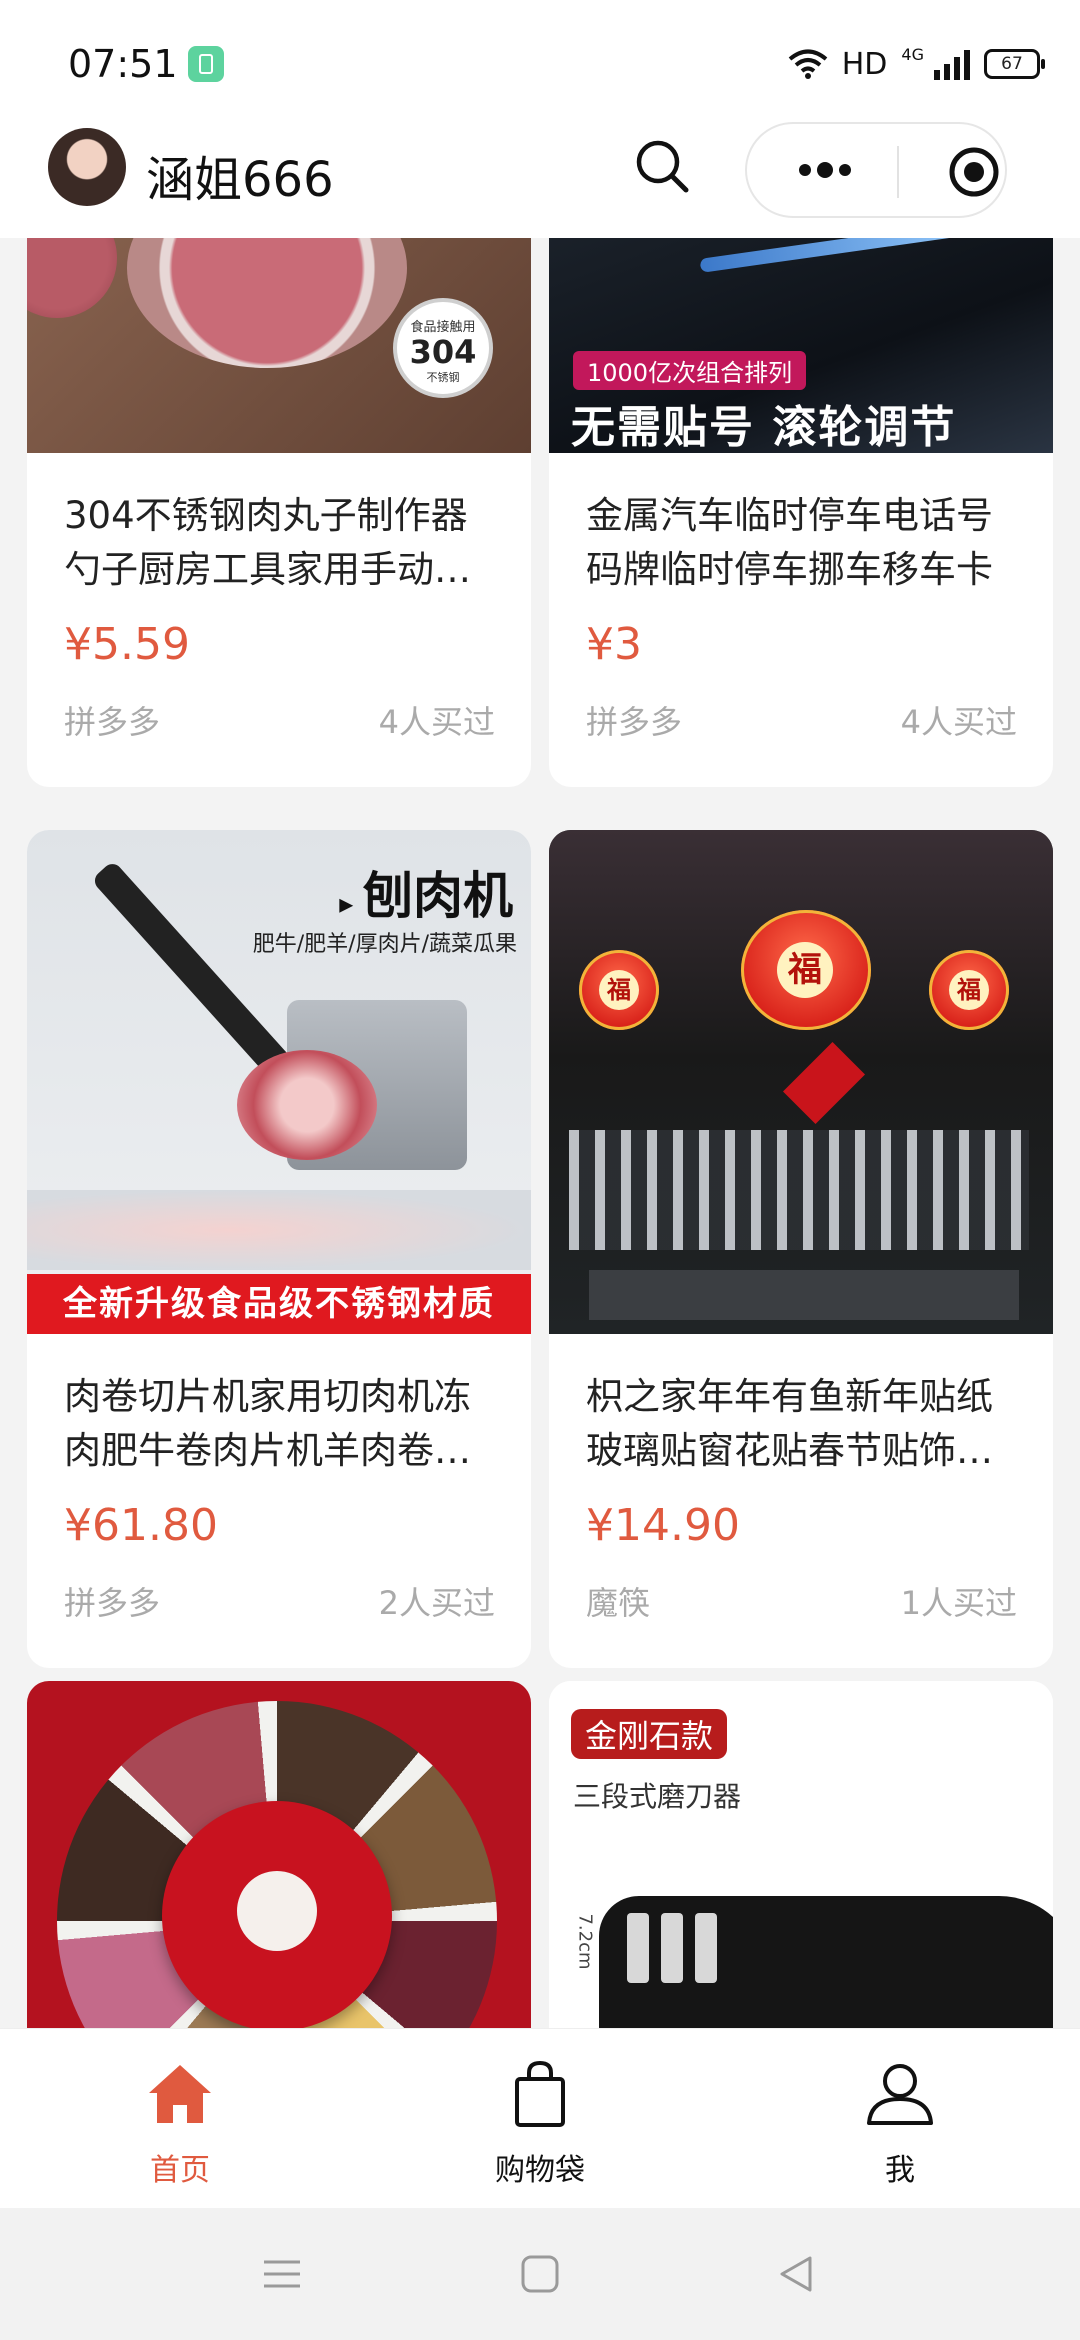 This screenshot has width=1080, height=2340. I want to click on user-icon, so click(900, 2094).